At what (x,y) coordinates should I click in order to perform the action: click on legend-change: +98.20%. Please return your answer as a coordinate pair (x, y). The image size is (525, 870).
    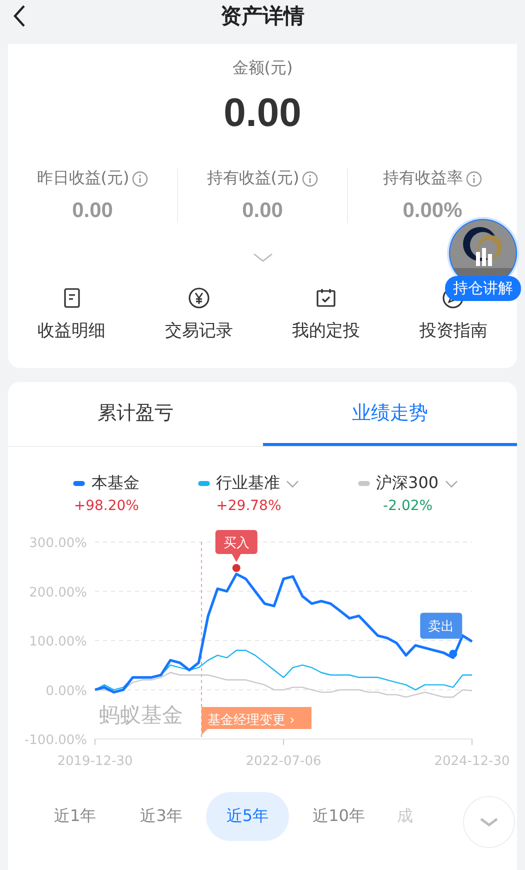
    Looking at the image, I should click on (106, 506).